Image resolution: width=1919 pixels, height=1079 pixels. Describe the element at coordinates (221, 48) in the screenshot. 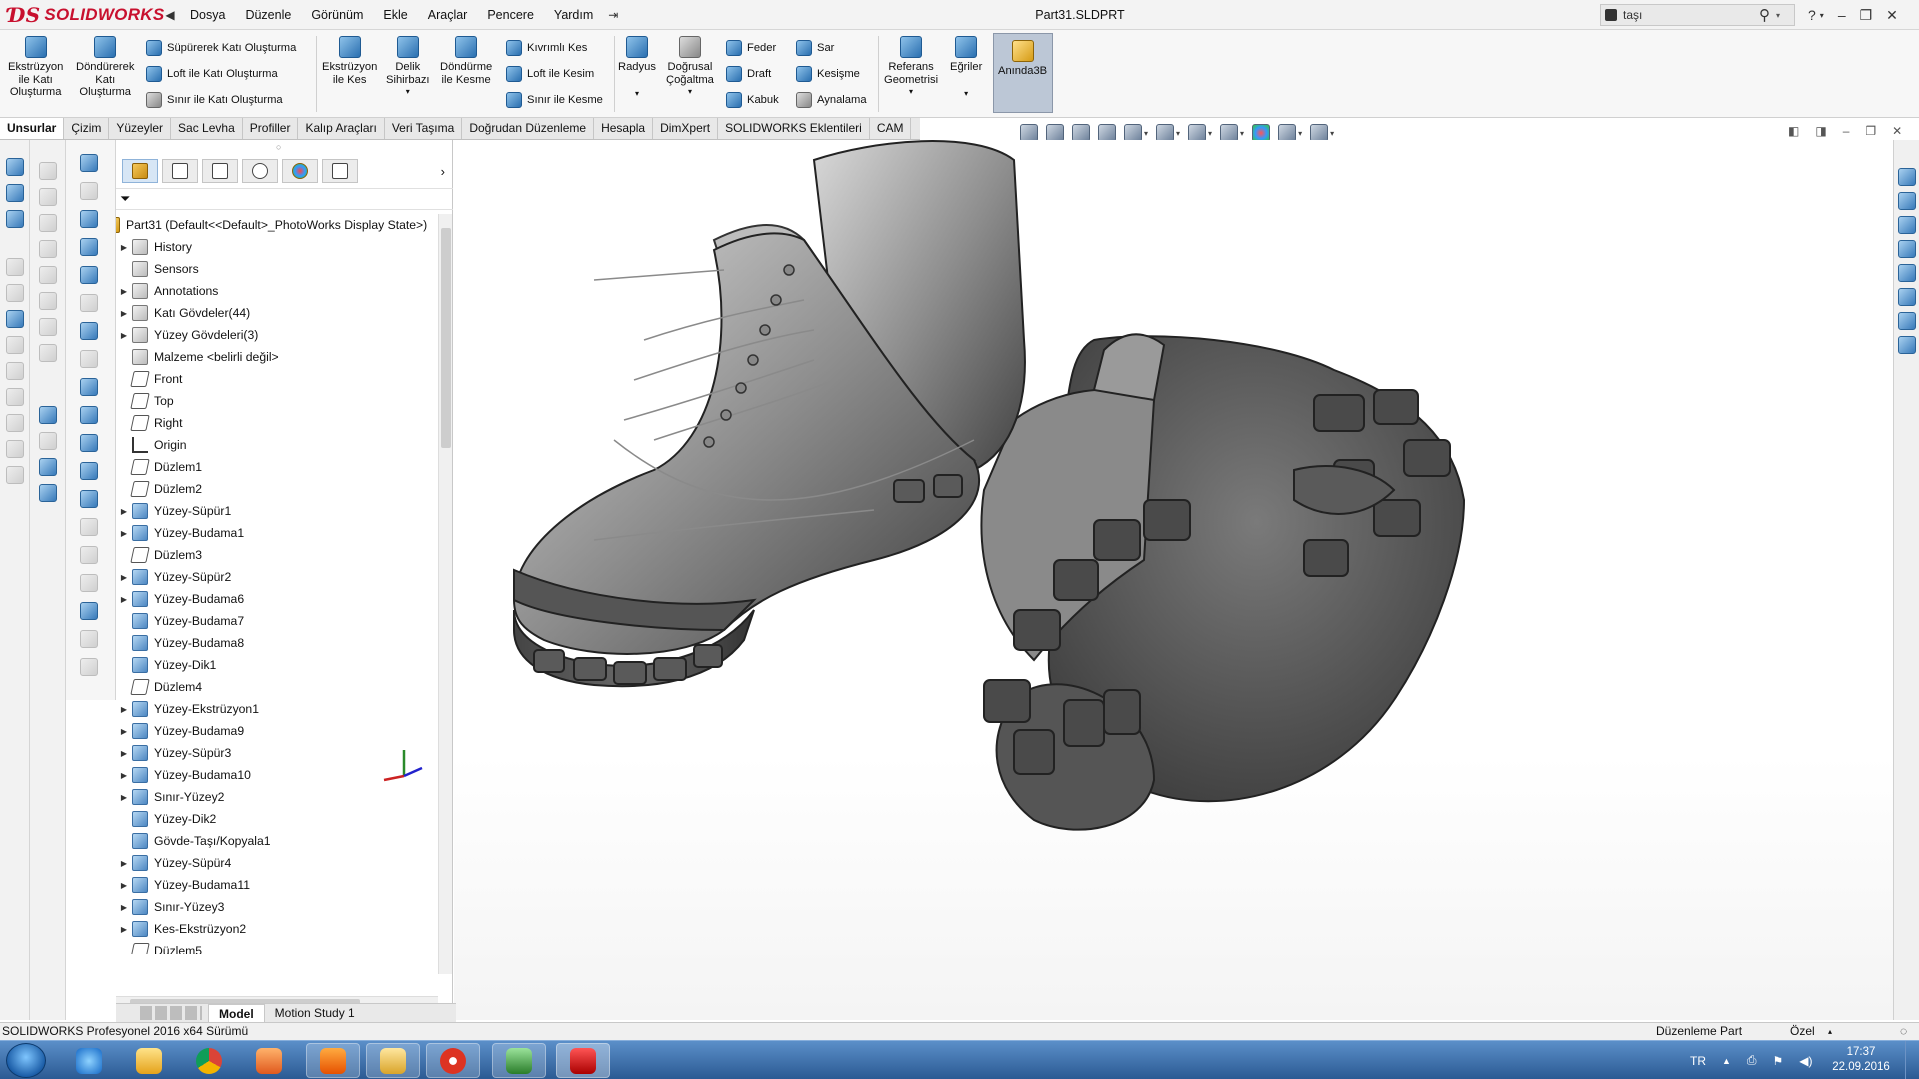

I see `swept-boss-button: Süpürerek Katı Oluşturma` at that location.